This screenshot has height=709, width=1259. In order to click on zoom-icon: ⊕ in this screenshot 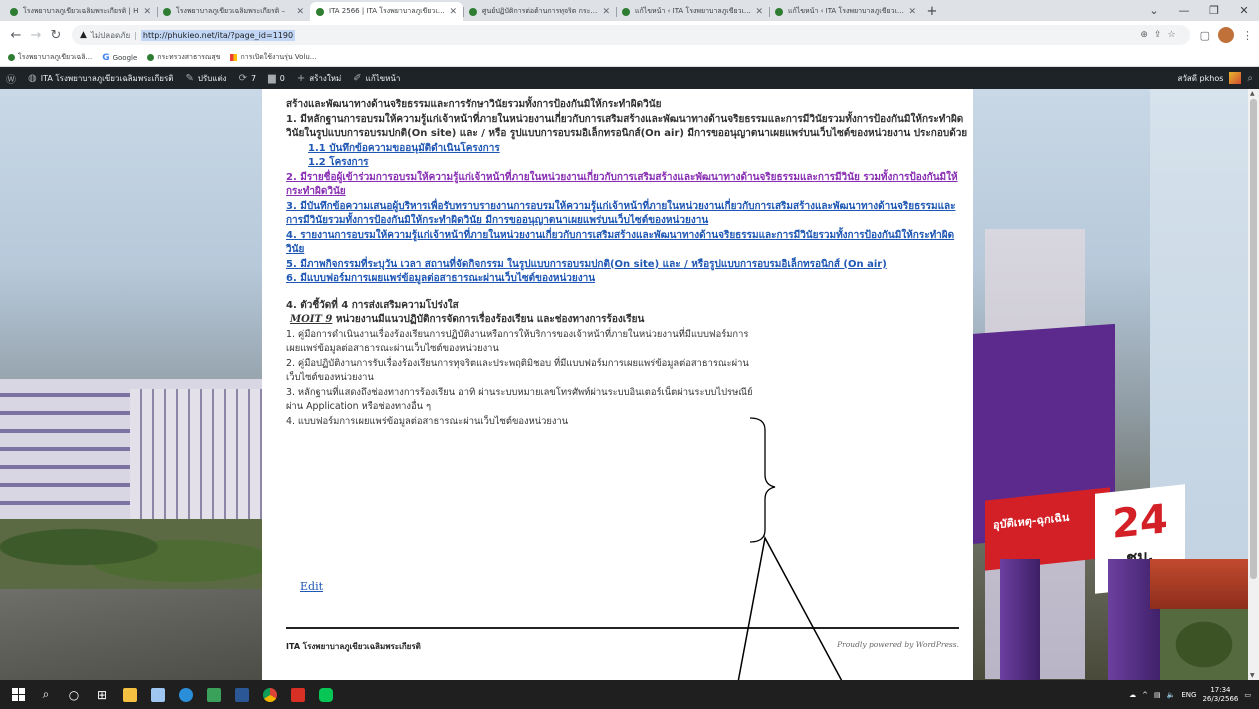, I will do `click(1147, 35)`.